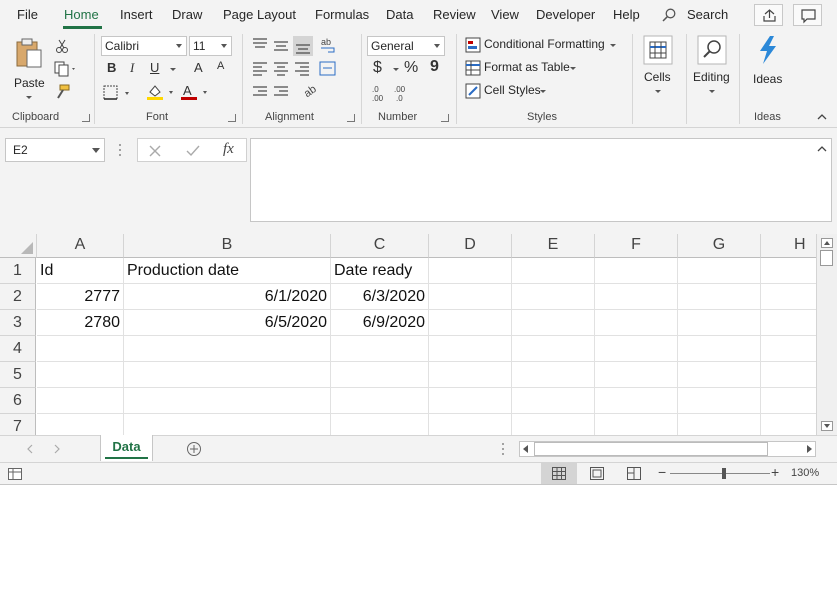 The width and height of the screenshot is (837, 612). Describe the element at coordinates (809, 449) in the screenshot. I see `scroll-right-icon` at that location.